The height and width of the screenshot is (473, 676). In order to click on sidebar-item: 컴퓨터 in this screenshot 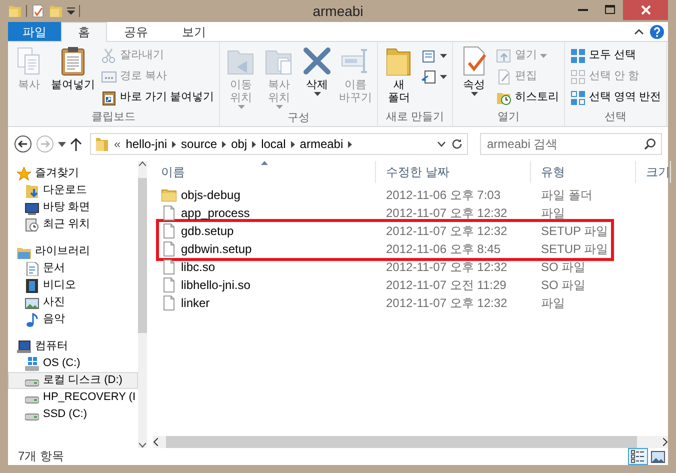, I will do `click(73, 346)`.